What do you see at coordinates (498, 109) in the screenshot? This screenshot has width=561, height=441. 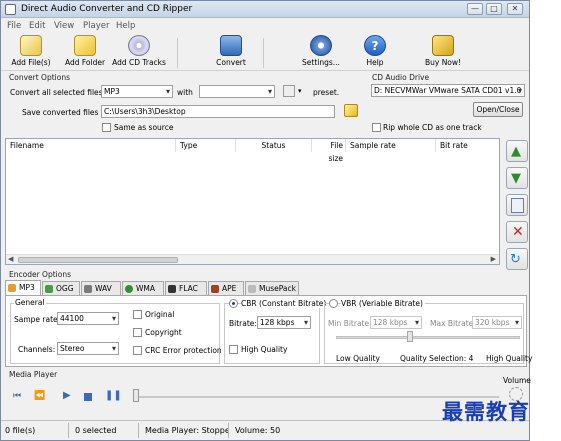 I see `open-close-button: Open/Close` at bounding box center [498, 109].